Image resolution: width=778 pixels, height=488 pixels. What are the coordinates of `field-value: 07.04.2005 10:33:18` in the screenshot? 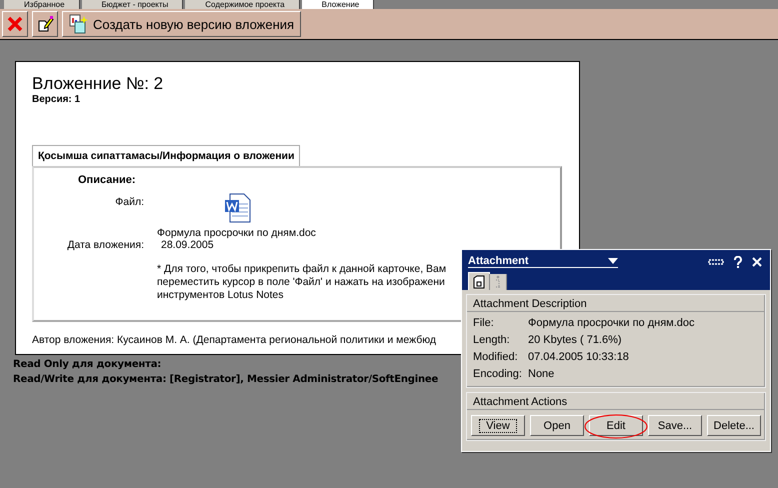 It's located at (578, 357).